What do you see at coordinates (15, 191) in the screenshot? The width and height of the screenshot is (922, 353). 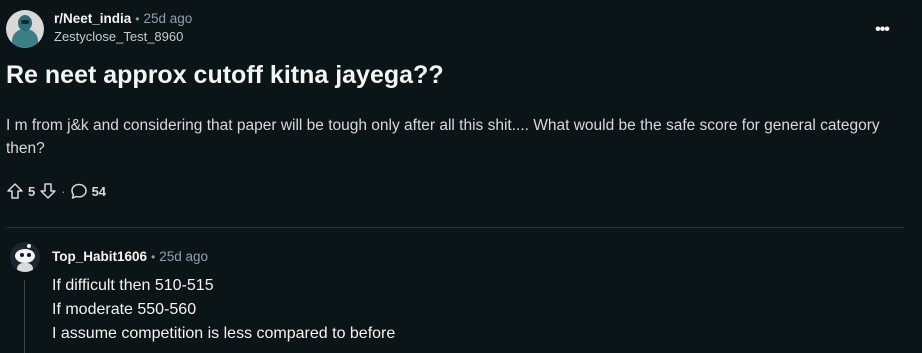 I see `upvote-arrow-icon` at bounding box center [15, 191].